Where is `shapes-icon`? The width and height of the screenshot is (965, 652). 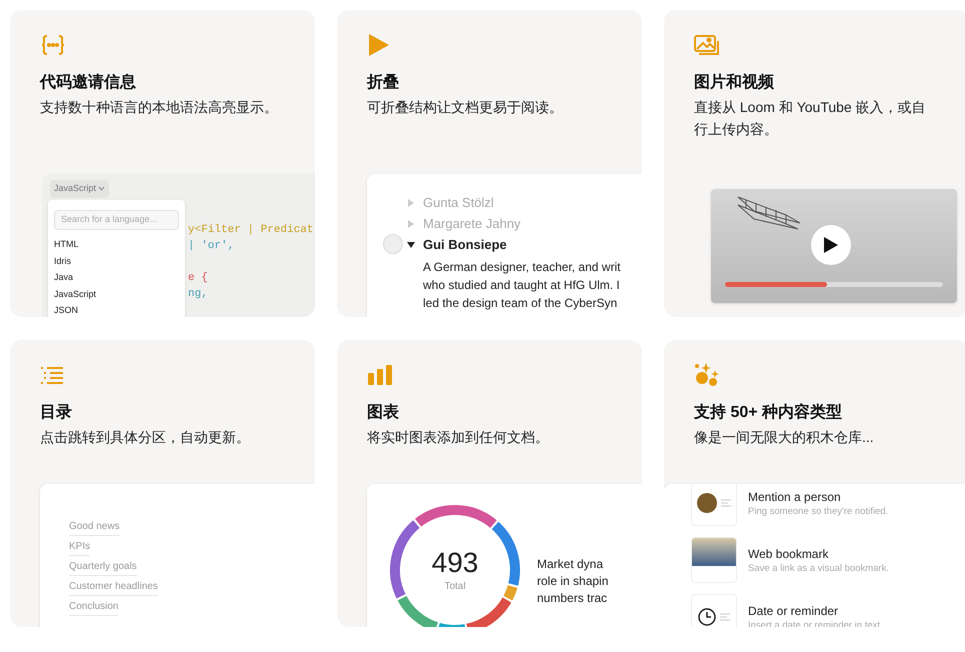
shapes-icon is located at coordinates (707, 375).